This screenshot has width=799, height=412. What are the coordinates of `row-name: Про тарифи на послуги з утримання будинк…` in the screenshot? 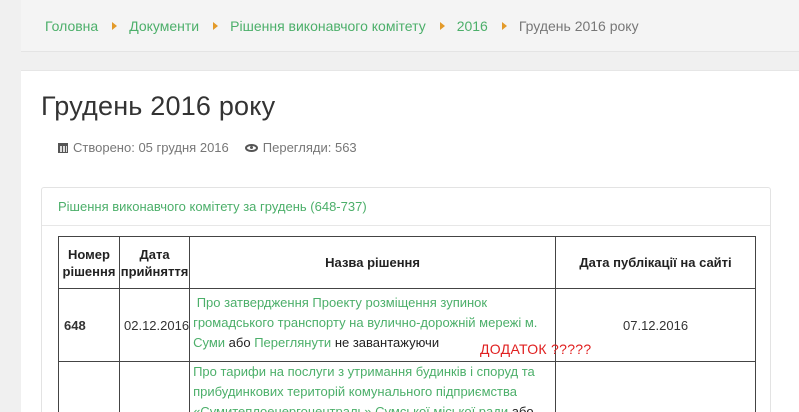 It's located at (373, 386).